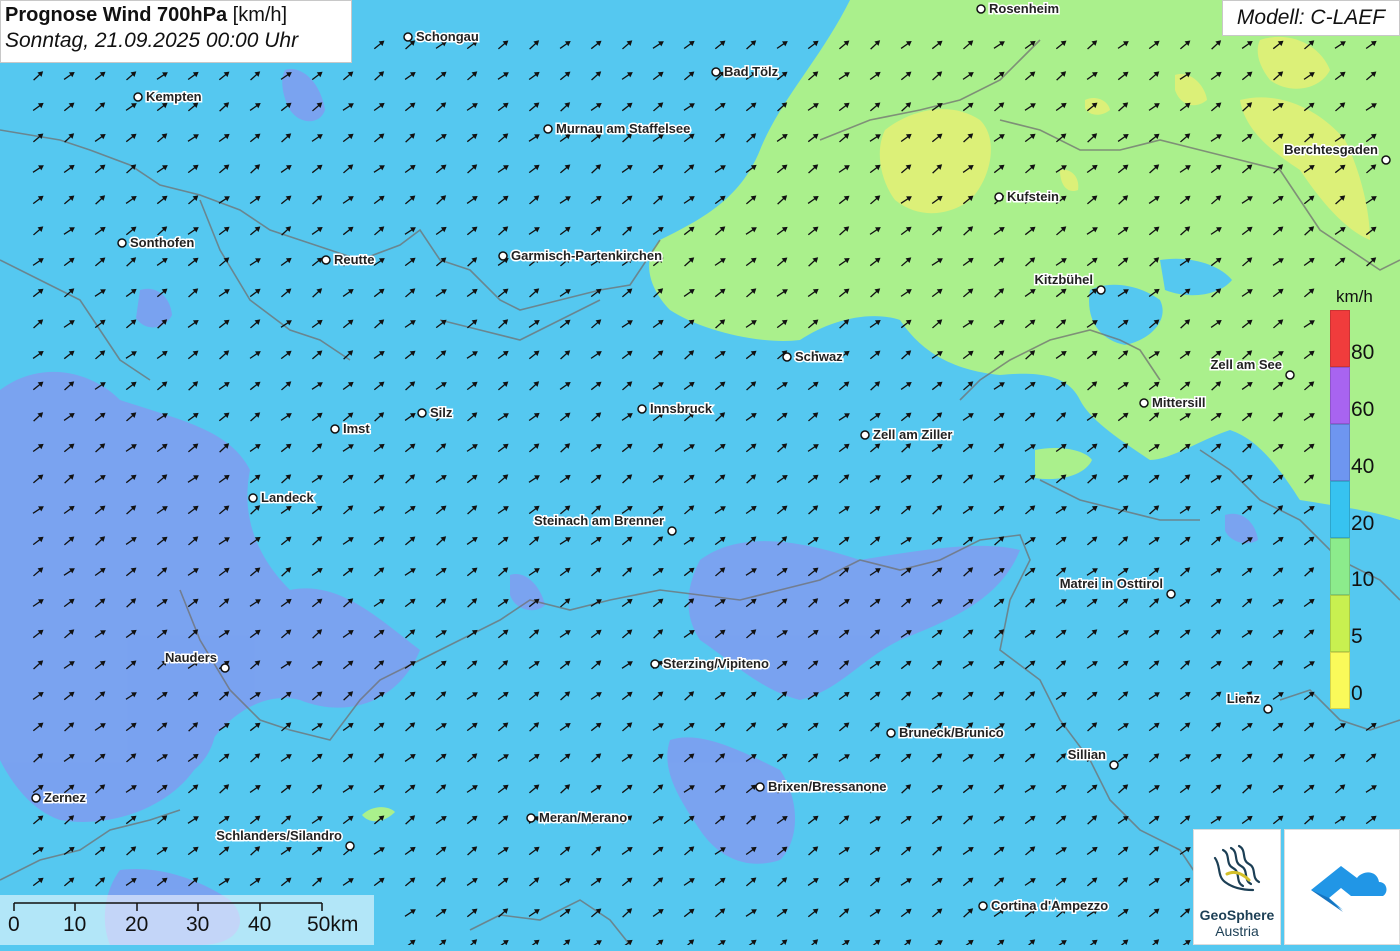  Describe the element at coordinates (191, 657) in the screenshot. I see `city-label: Nauders` at that location.